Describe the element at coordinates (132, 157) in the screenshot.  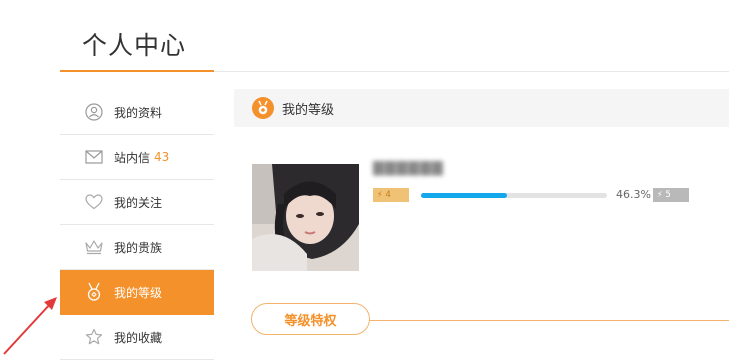
I see `sidebar-item-label: 站内信` at that location.